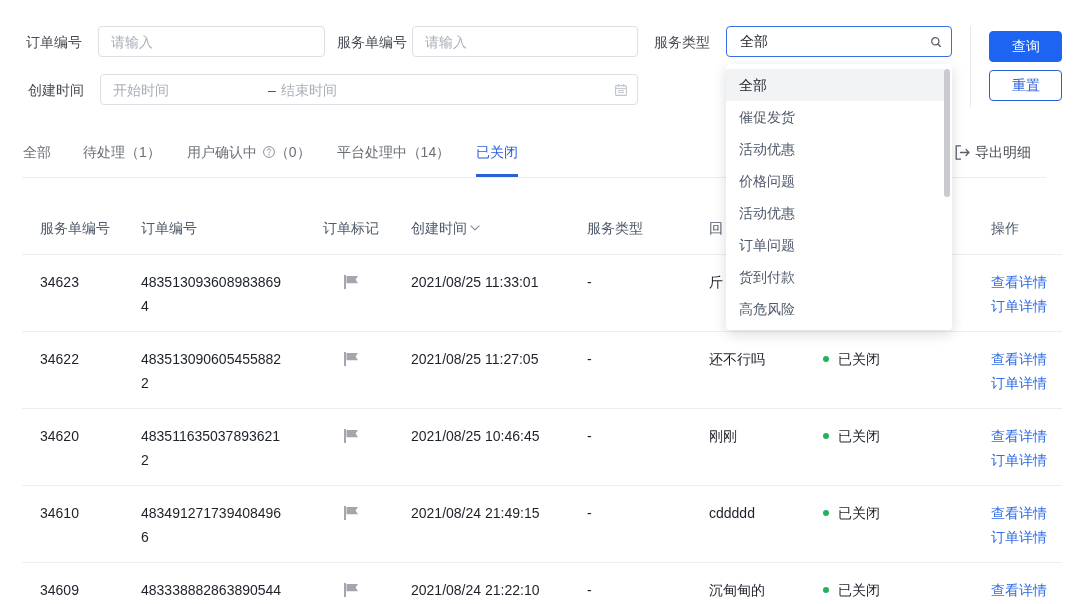  I want to click on reply-text: 还不行吗, so click(737, 359).